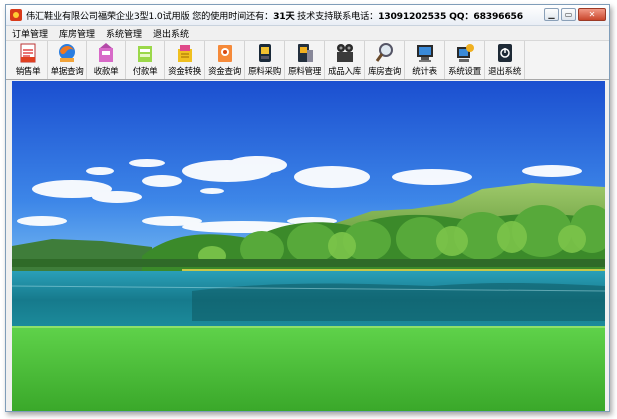 The image size is (617, 419). I want to click on product-warehouse-icon, so click(345, 53).